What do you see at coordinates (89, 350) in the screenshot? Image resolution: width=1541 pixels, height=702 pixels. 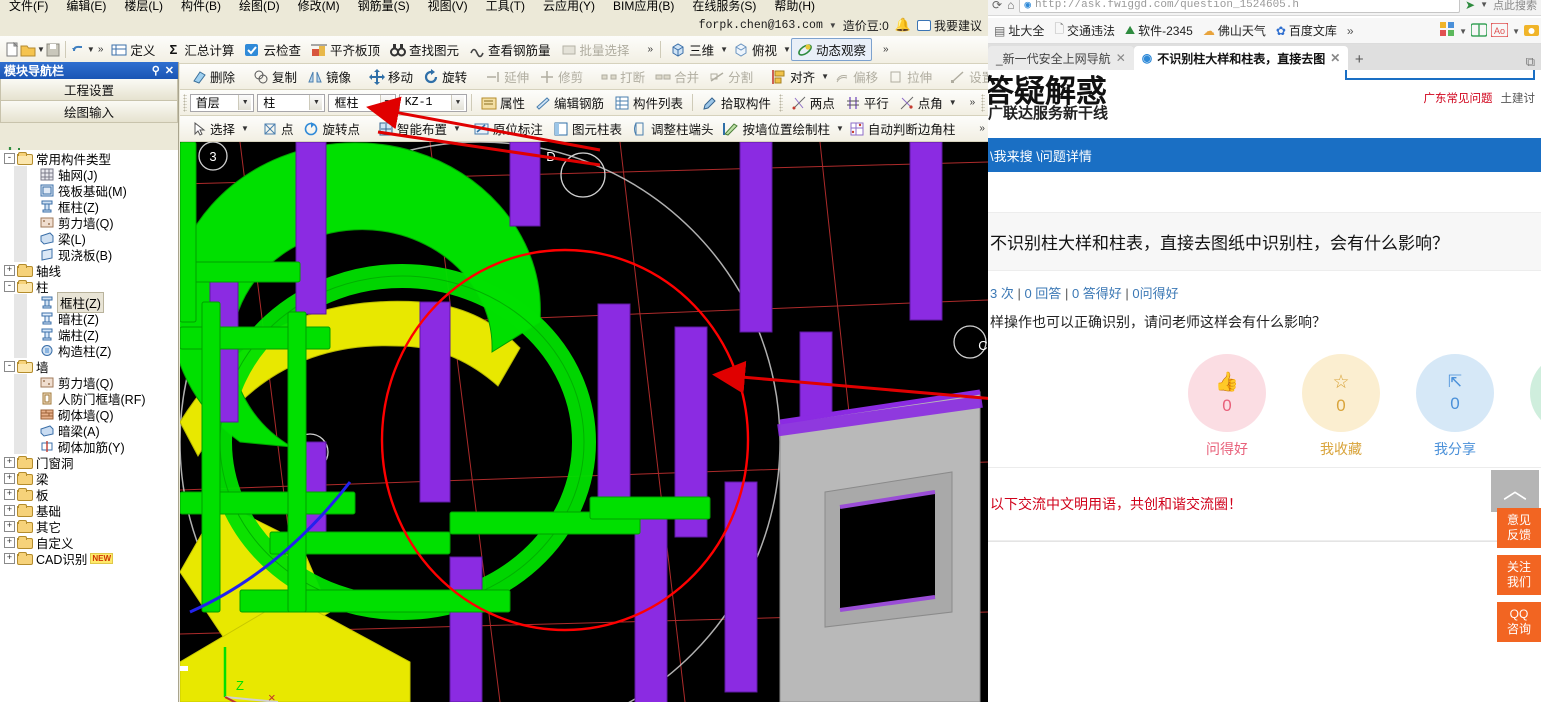 I see `tree-item-12: 构造柱(Z)` at bounding box center [89, 350].